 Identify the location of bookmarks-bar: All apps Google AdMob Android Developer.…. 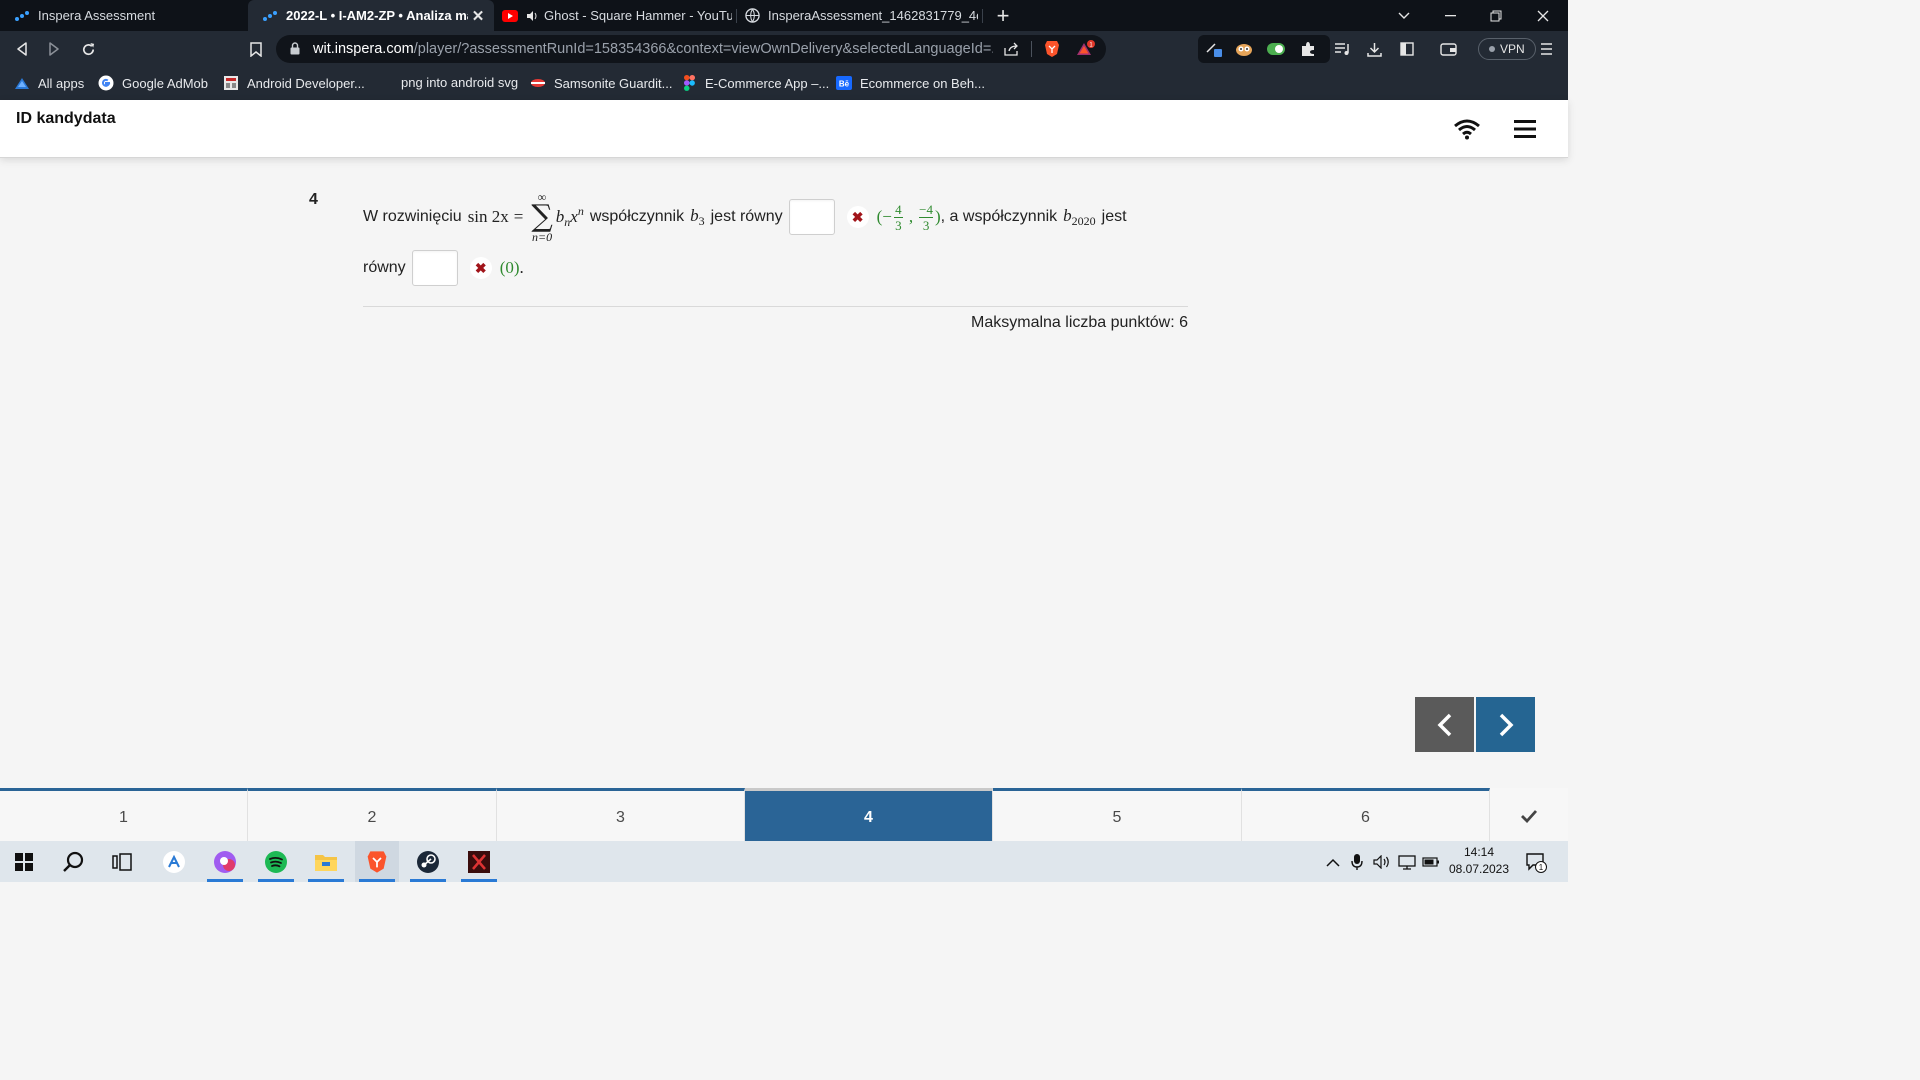
(784, 83).